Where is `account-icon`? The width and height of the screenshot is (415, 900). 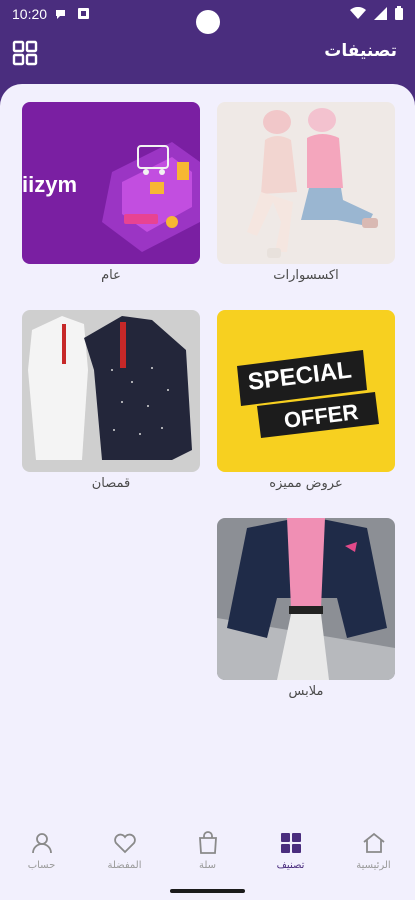
account-icon is located at coordinates (41, 843).